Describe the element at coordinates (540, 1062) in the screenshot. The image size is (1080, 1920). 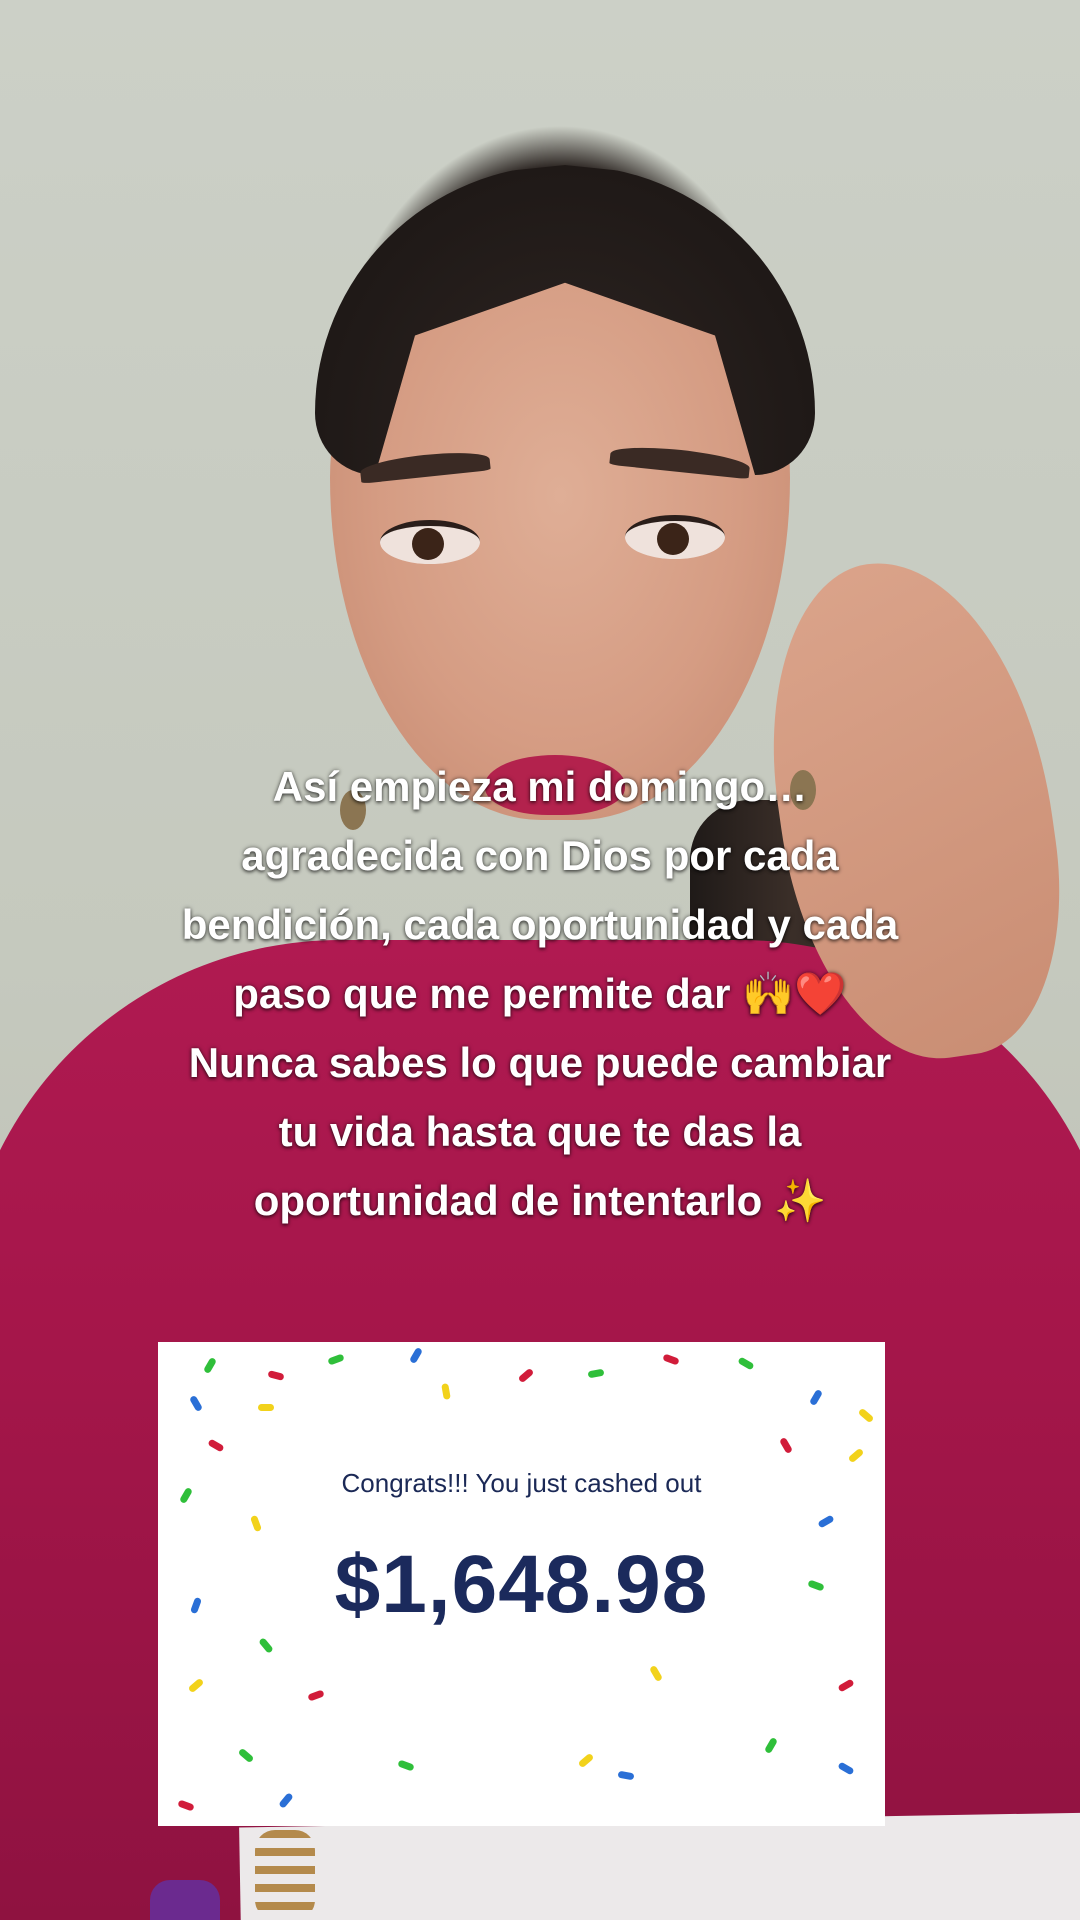
I see `caption-line: Nunca sabes lo que puede cambiar` at that location.